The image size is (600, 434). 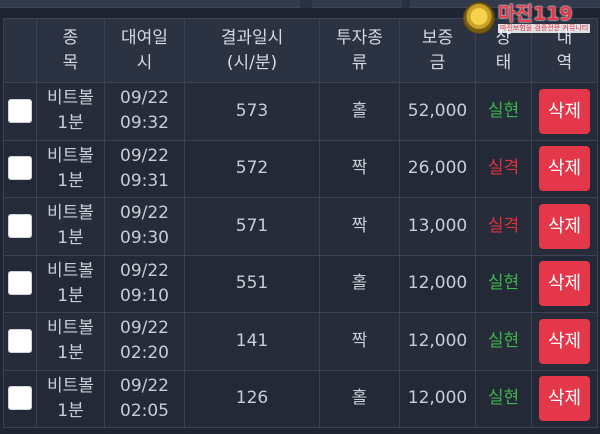 What do you see at coordinates (144, 283) in the screenshot?
I see `row-time: 09/22 09:10` at bounding box center [144, 283].